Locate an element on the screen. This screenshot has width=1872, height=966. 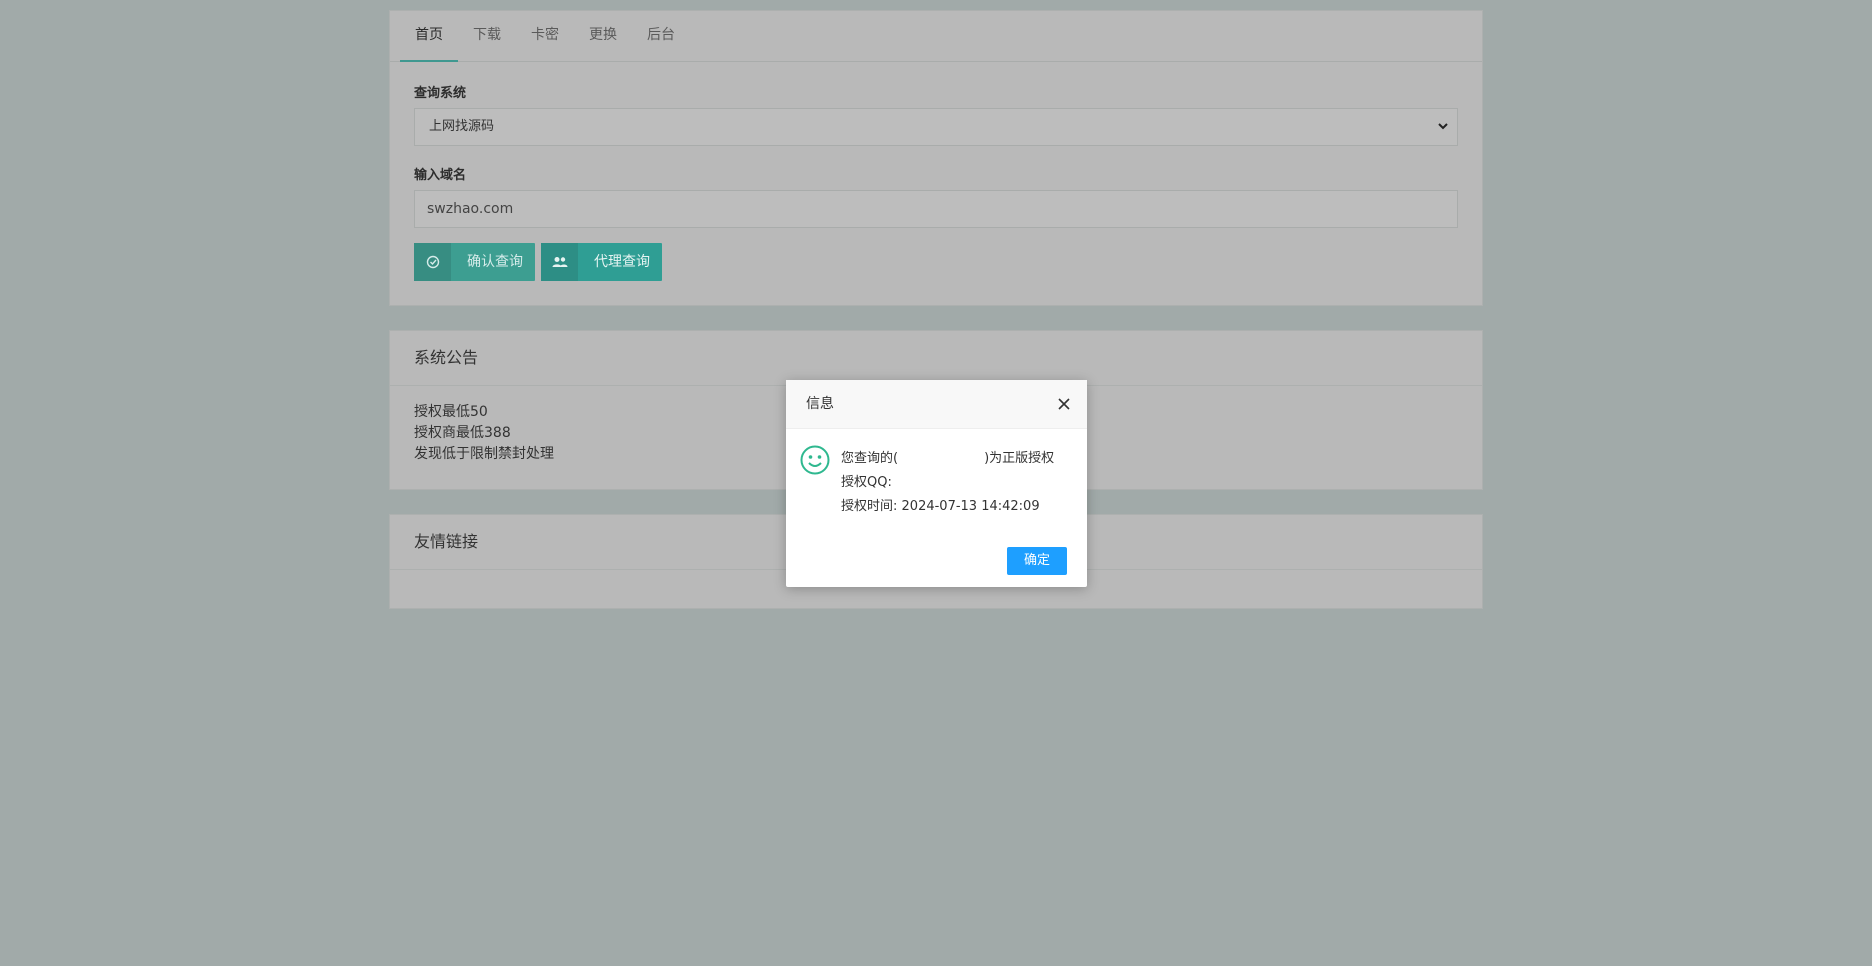
tab-download: 下载 is located at coordinates (487, 36).